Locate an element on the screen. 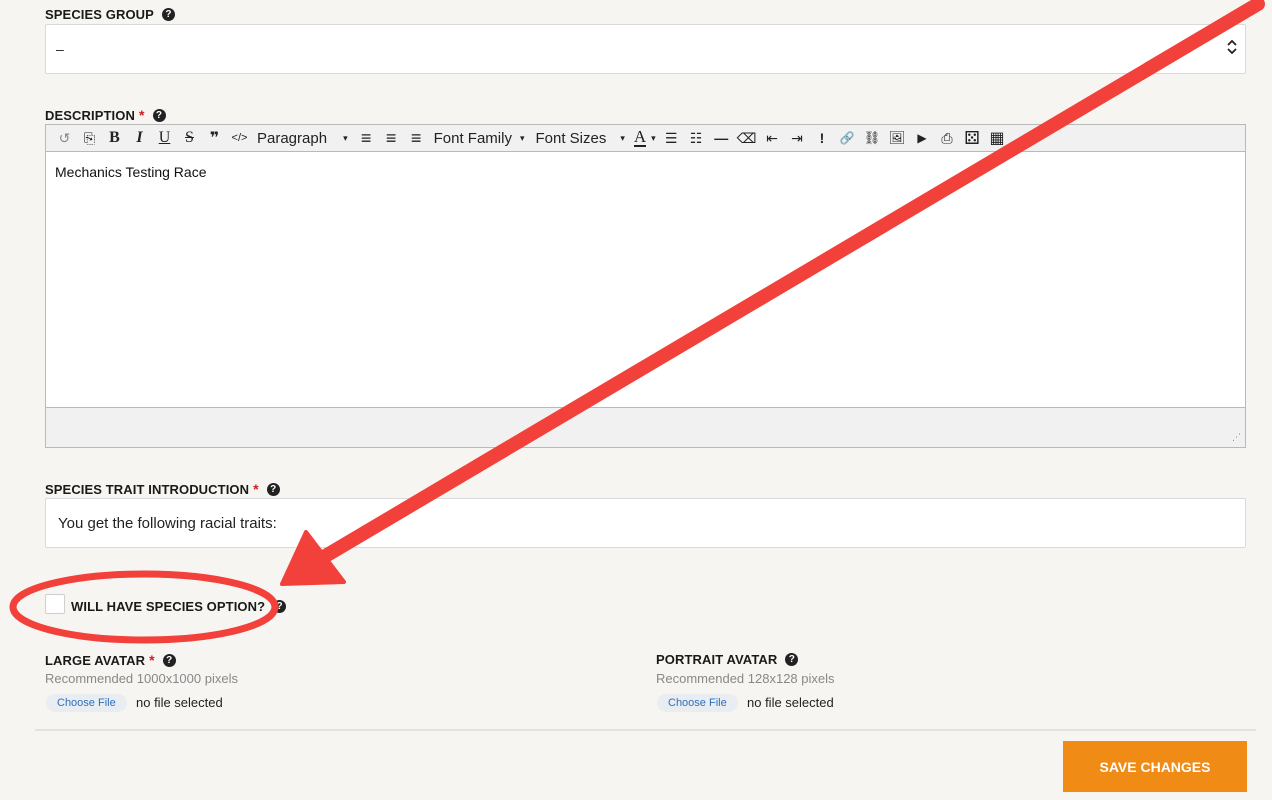 Image resolution: width=1272 pixels, height=800 pixels. exclamation-icon: ! is located at coordinates (822, 138).